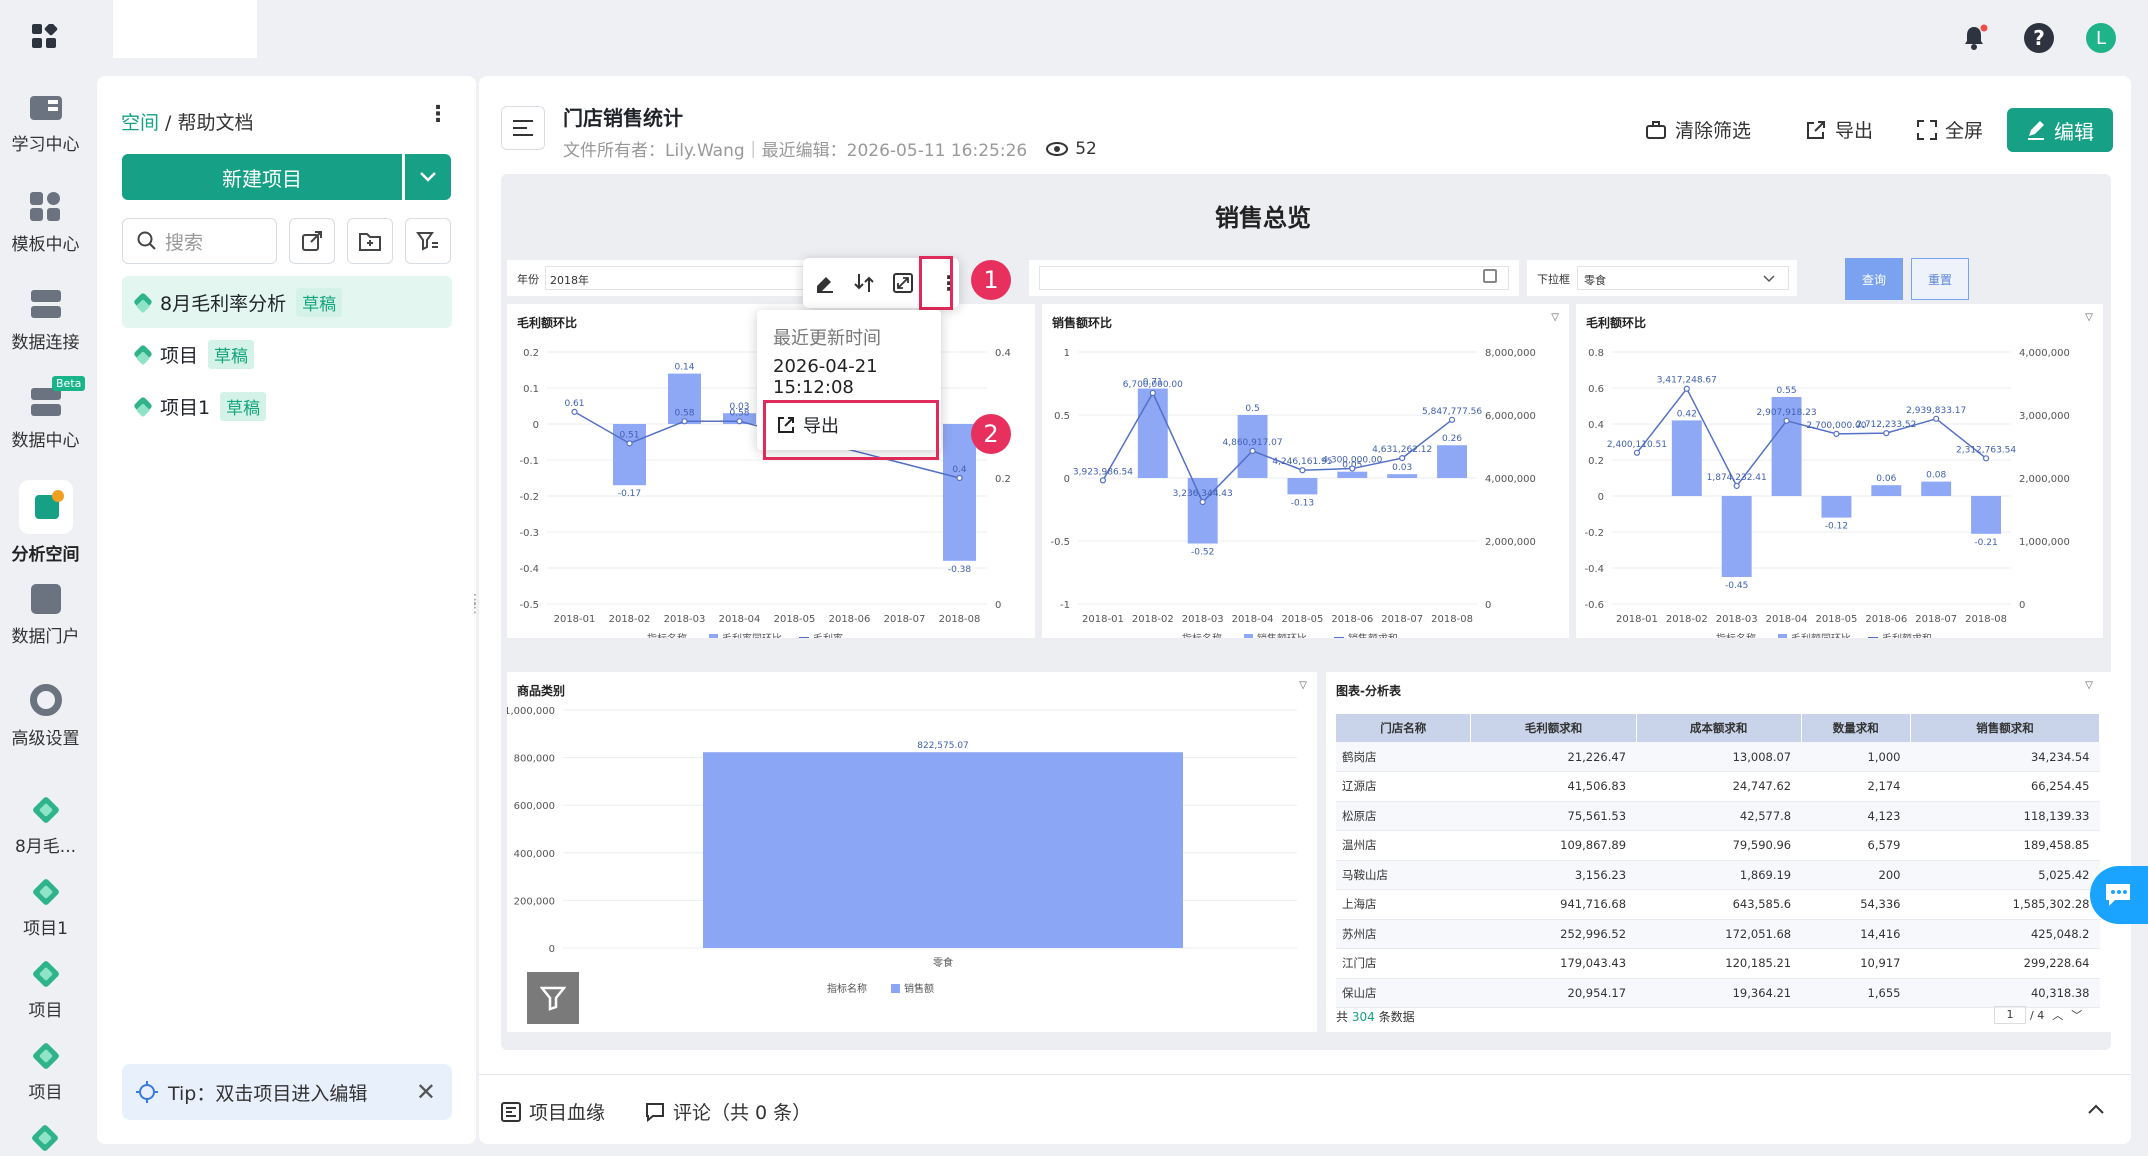  What do you see at coordinates (1718, 993) in the screenshot?
I see `table-row: 保山店 20,954.17 19,364.21 1,655 40,318.38` at bounding box center [1718, 993].